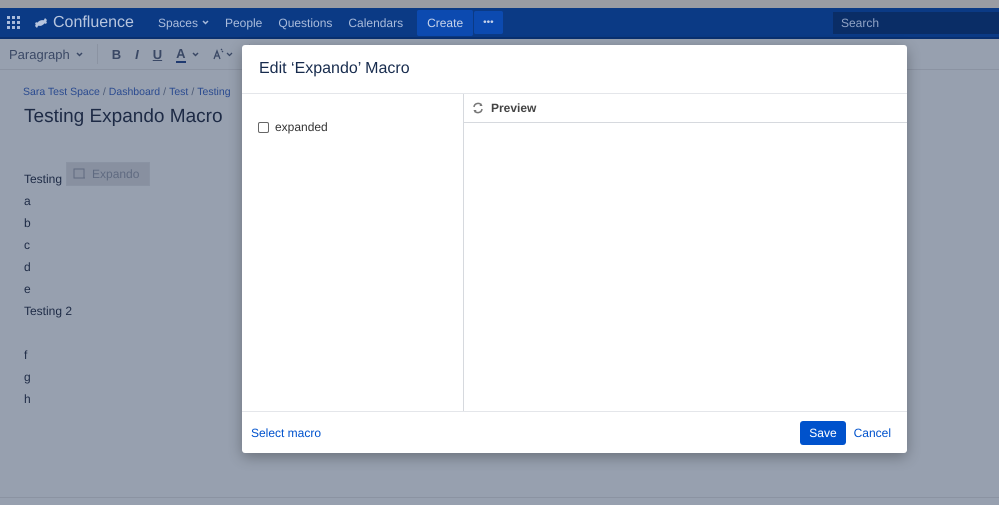  I want to click on more-button: •••, so click(488, 22).